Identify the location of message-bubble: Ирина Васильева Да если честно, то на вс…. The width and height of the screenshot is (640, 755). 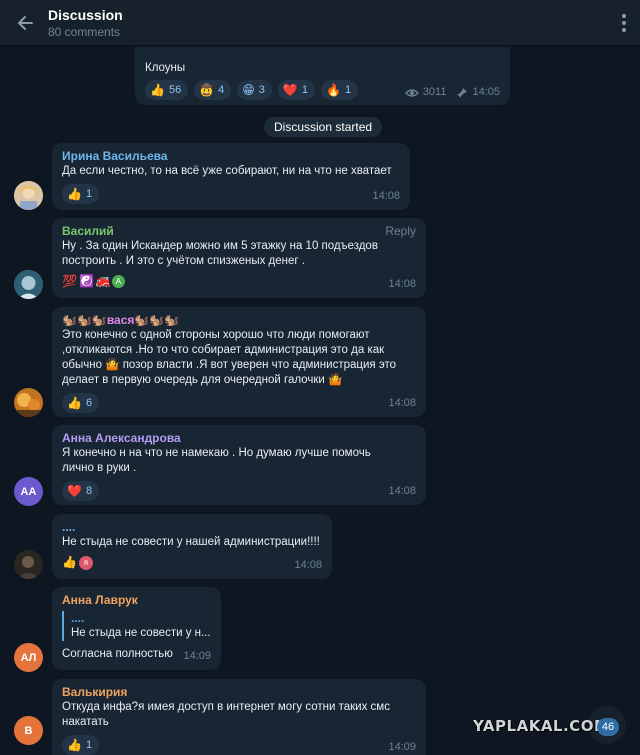
(231, 176).